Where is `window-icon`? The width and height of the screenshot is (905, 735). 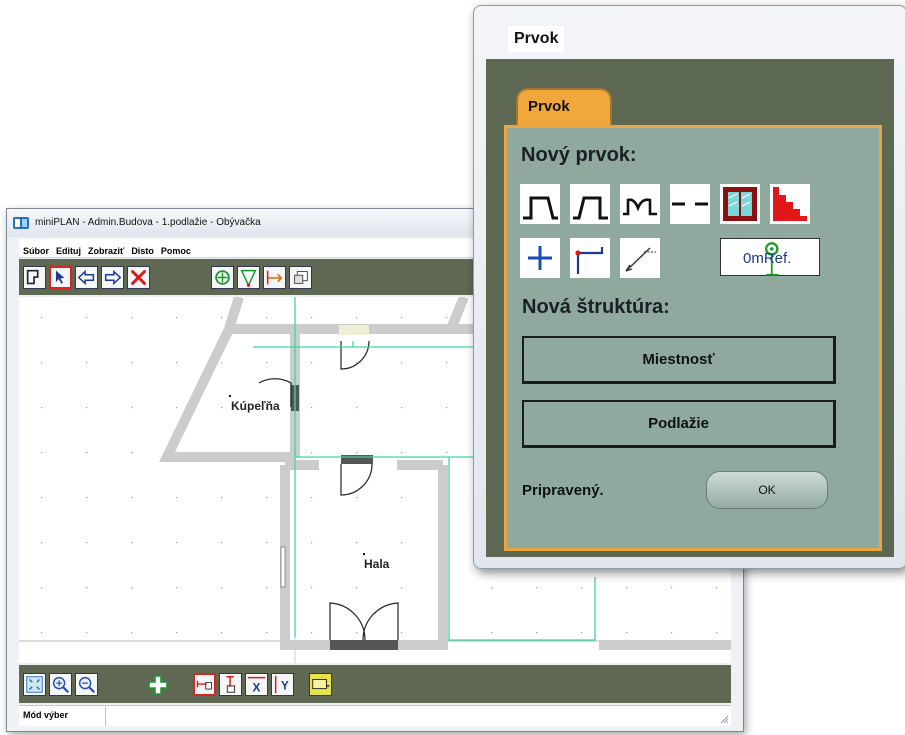
window-icon is located at coordinates (740, 204).